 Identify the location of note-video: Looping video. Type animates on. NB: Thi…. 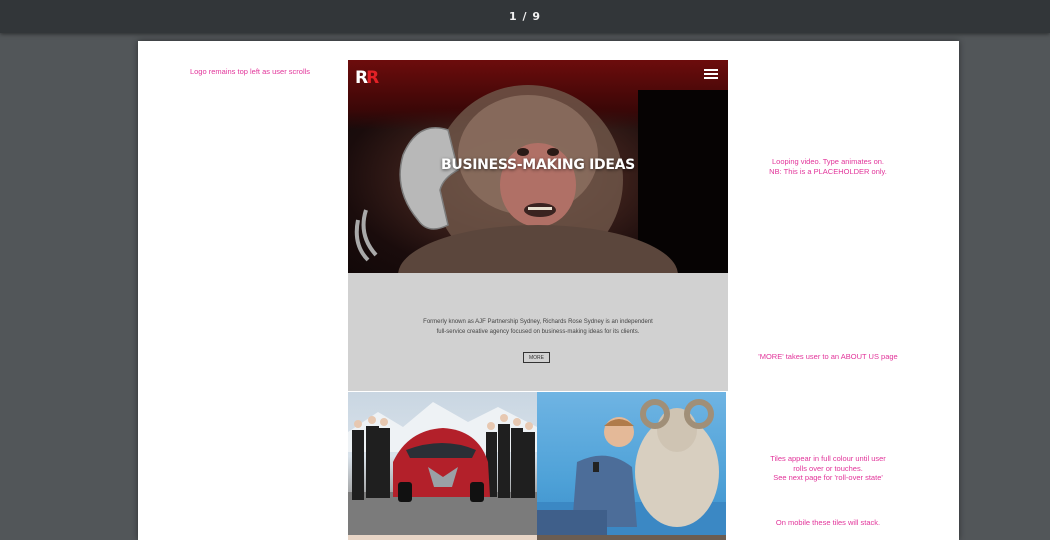
(828, 166).